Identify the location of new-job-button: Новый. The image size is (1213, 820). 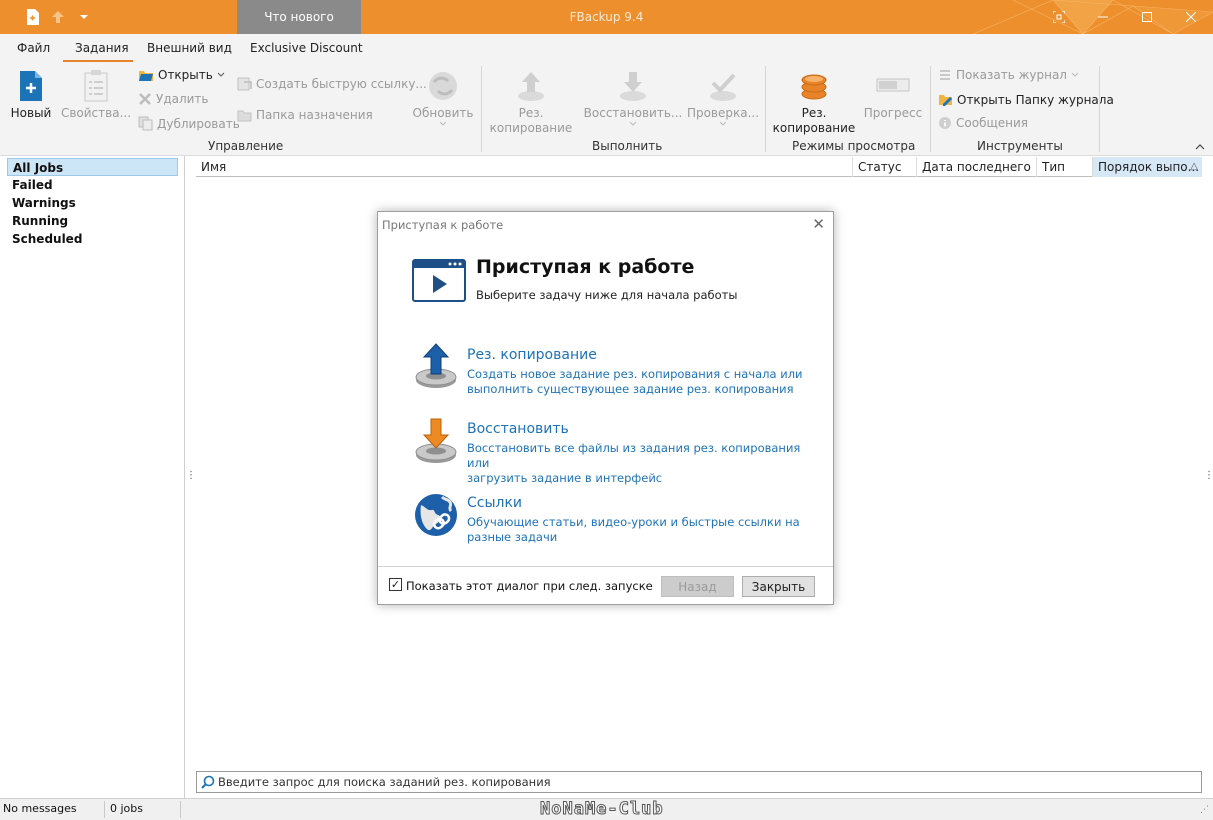
(31, 95).